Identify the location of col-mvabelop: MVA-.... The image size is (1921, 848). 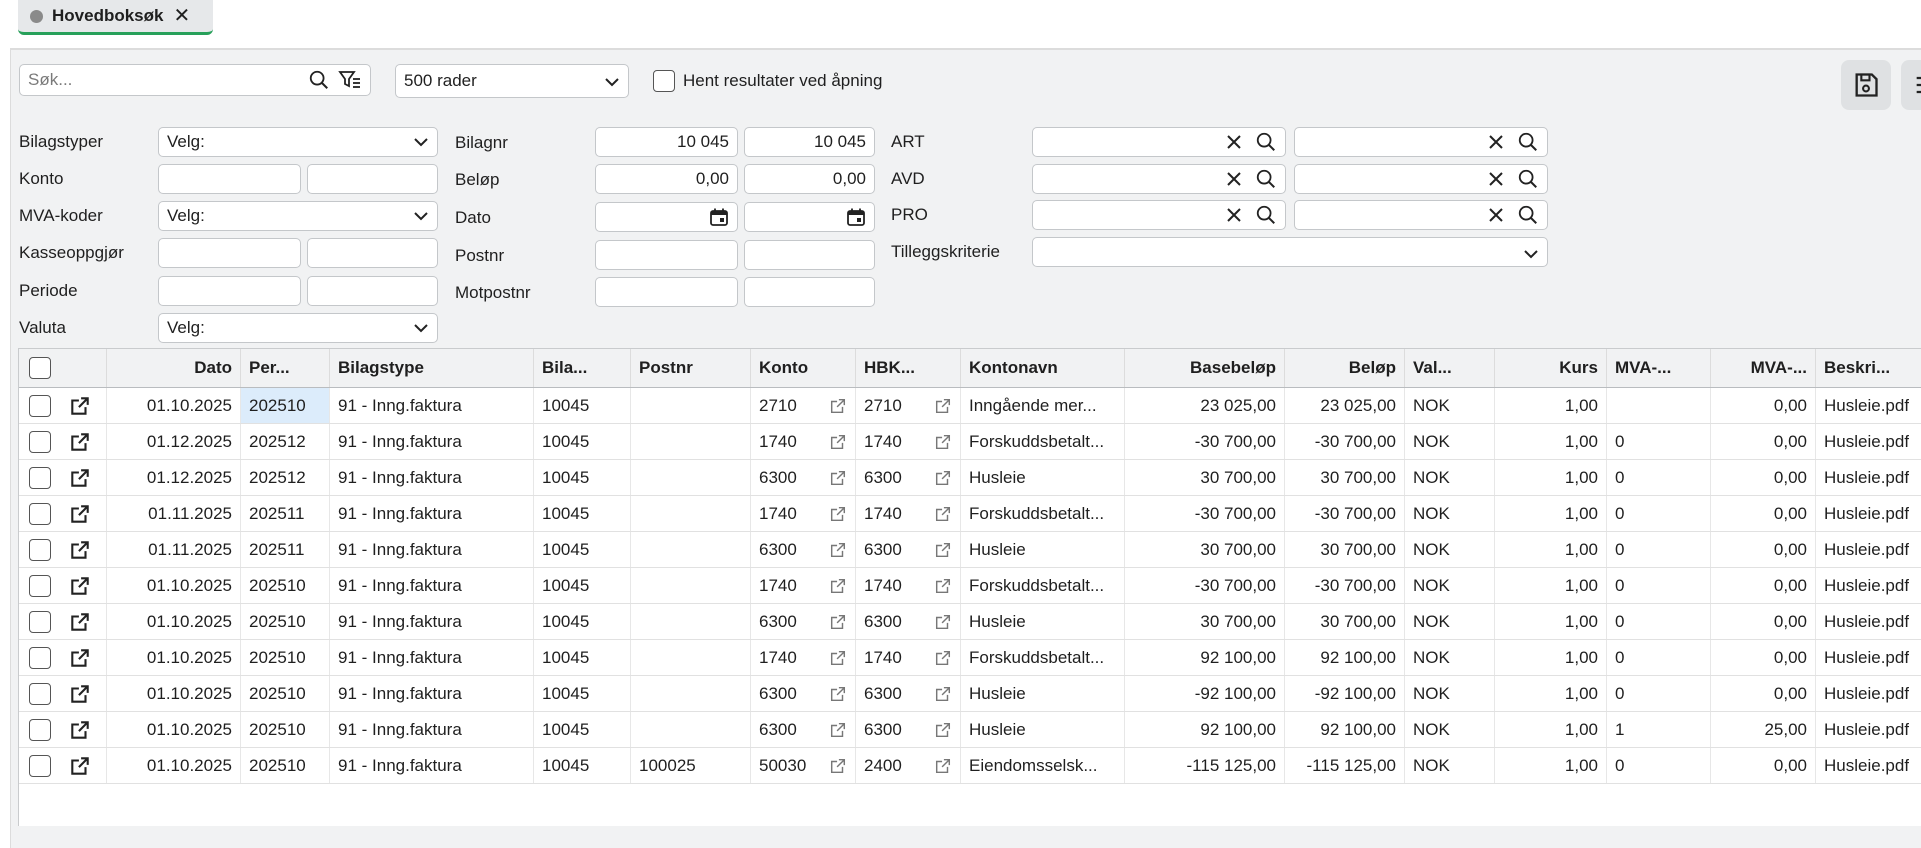
(1763, 368).